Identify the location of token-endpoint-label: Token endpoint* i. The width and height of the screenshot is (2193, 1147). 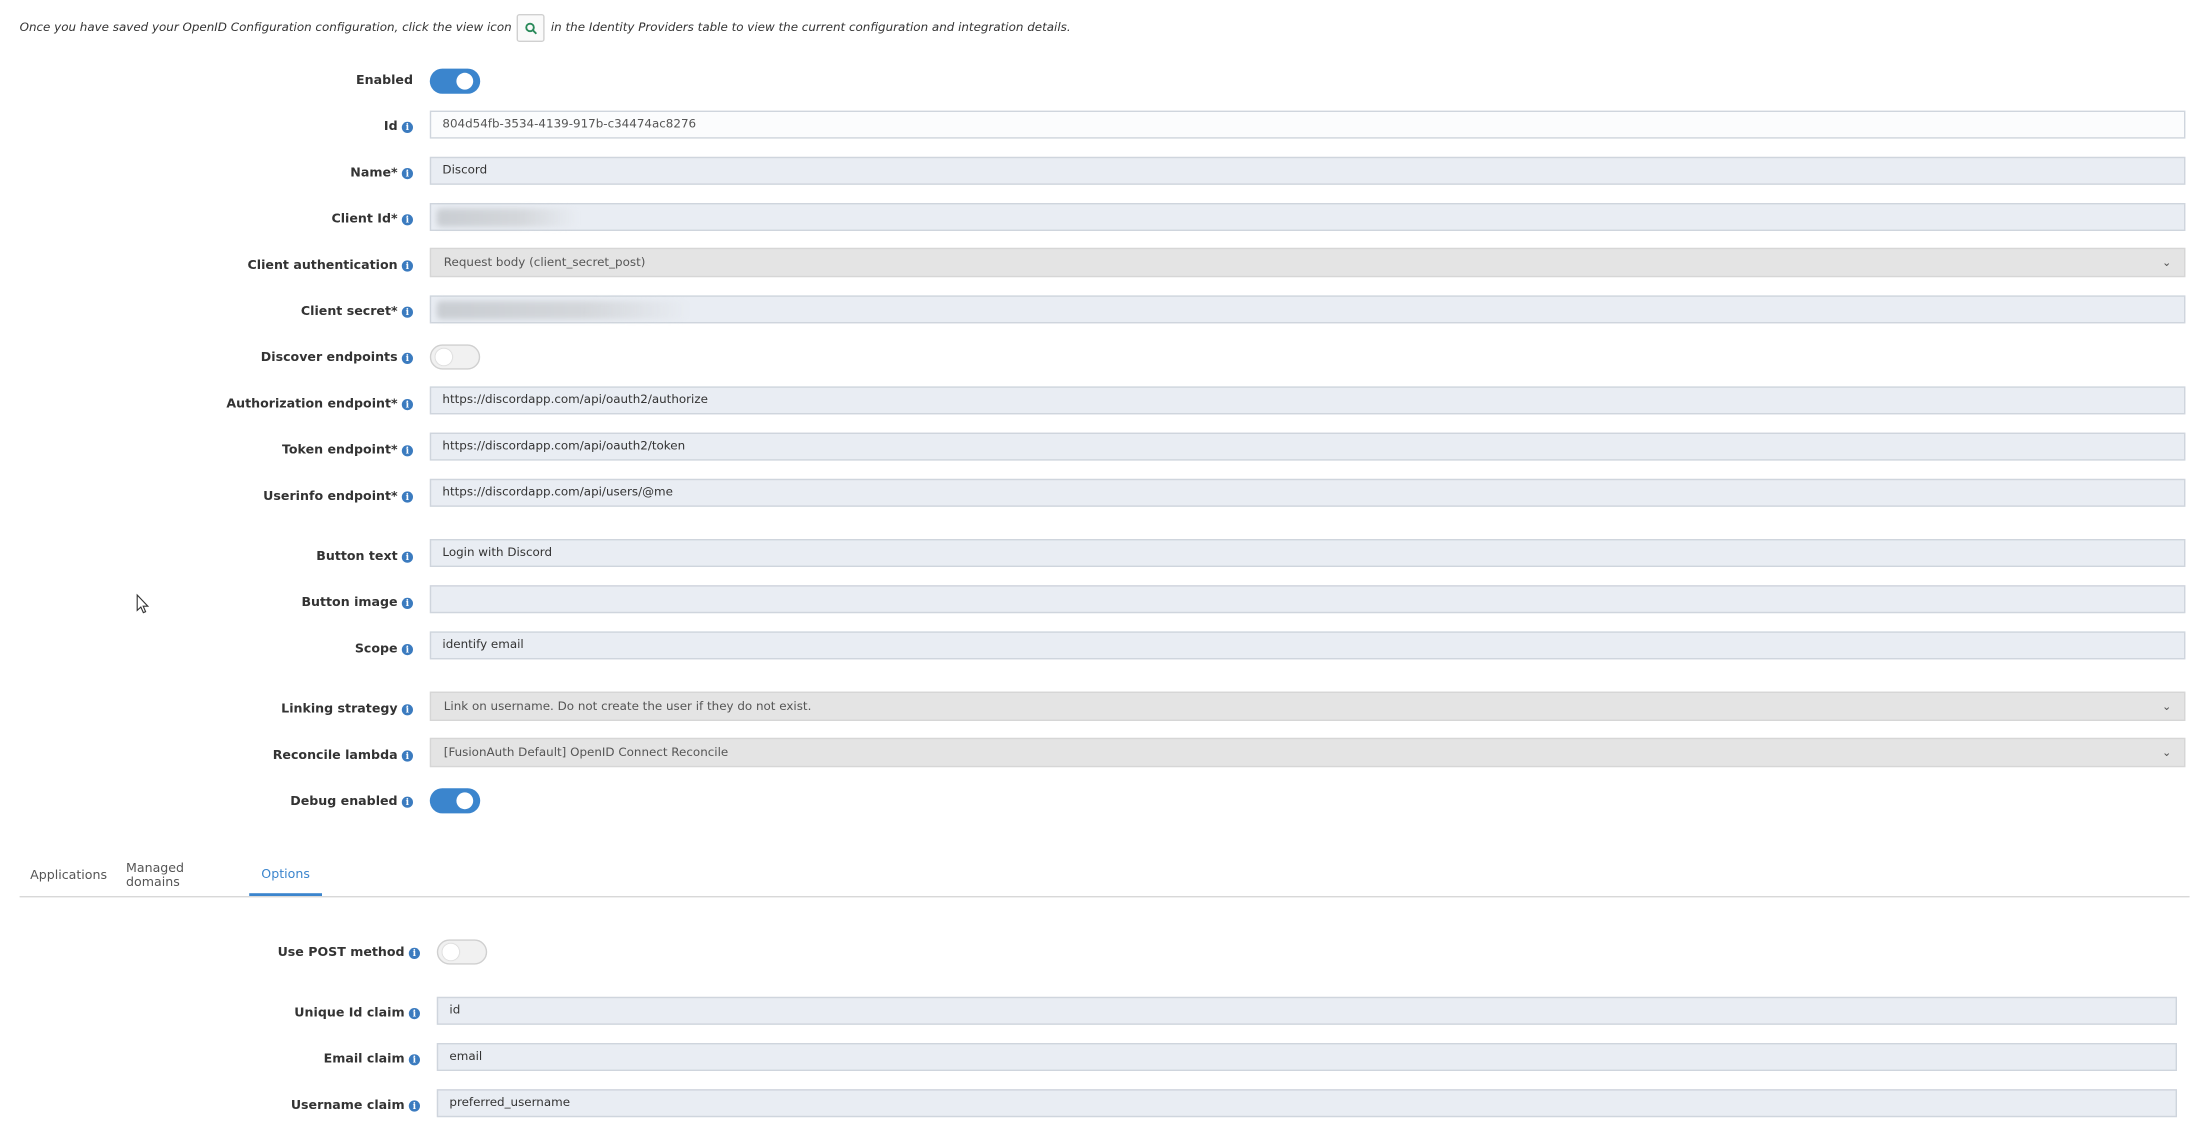
(347, 451).